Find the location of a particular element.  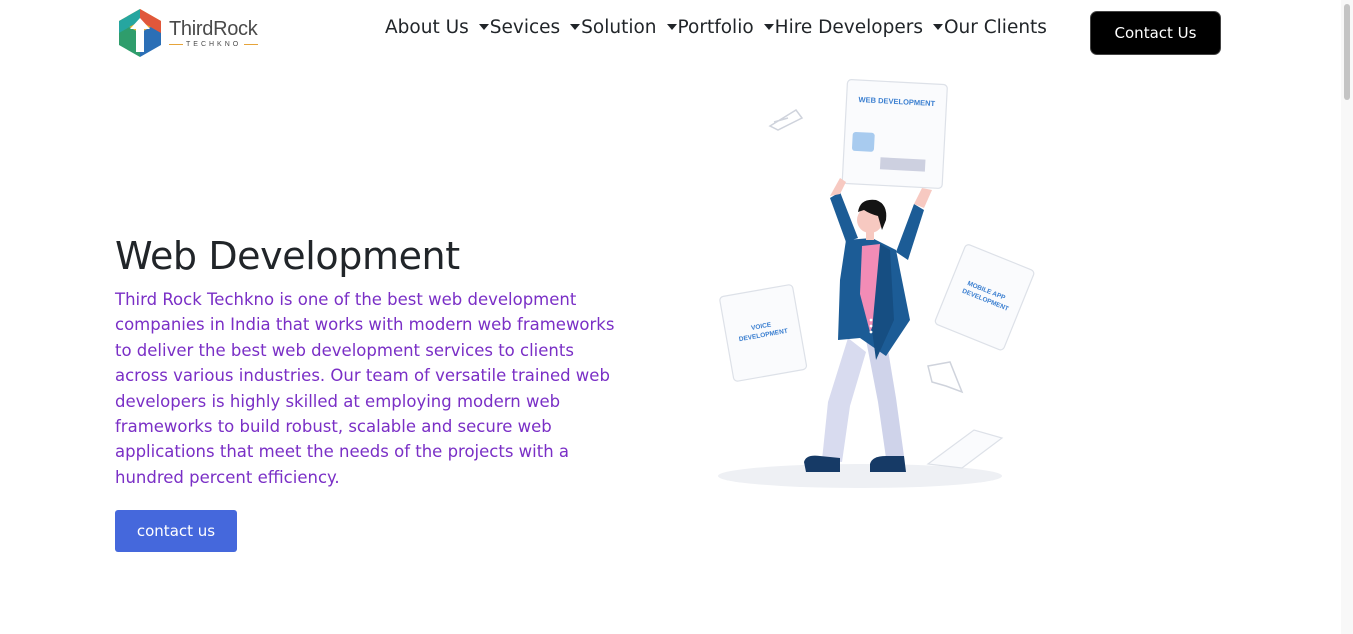

brand-name: ThirdRock is located at coordinates (213, 29).